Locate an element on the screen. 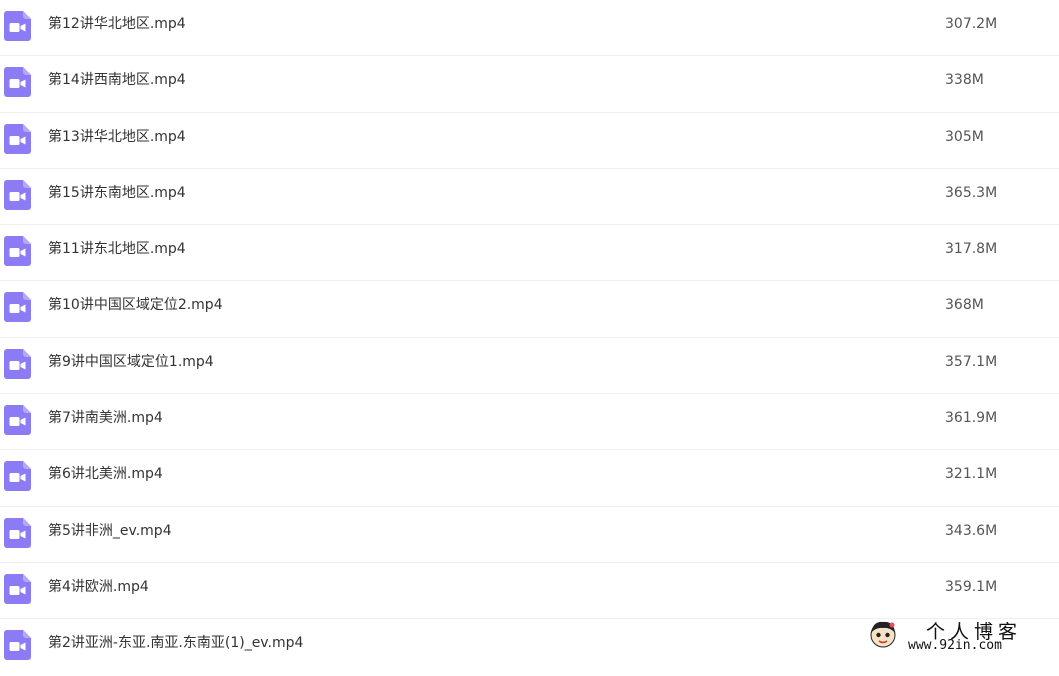  file-name: 第7讲南美洲.mp4 is located at coordinates (105, 418).